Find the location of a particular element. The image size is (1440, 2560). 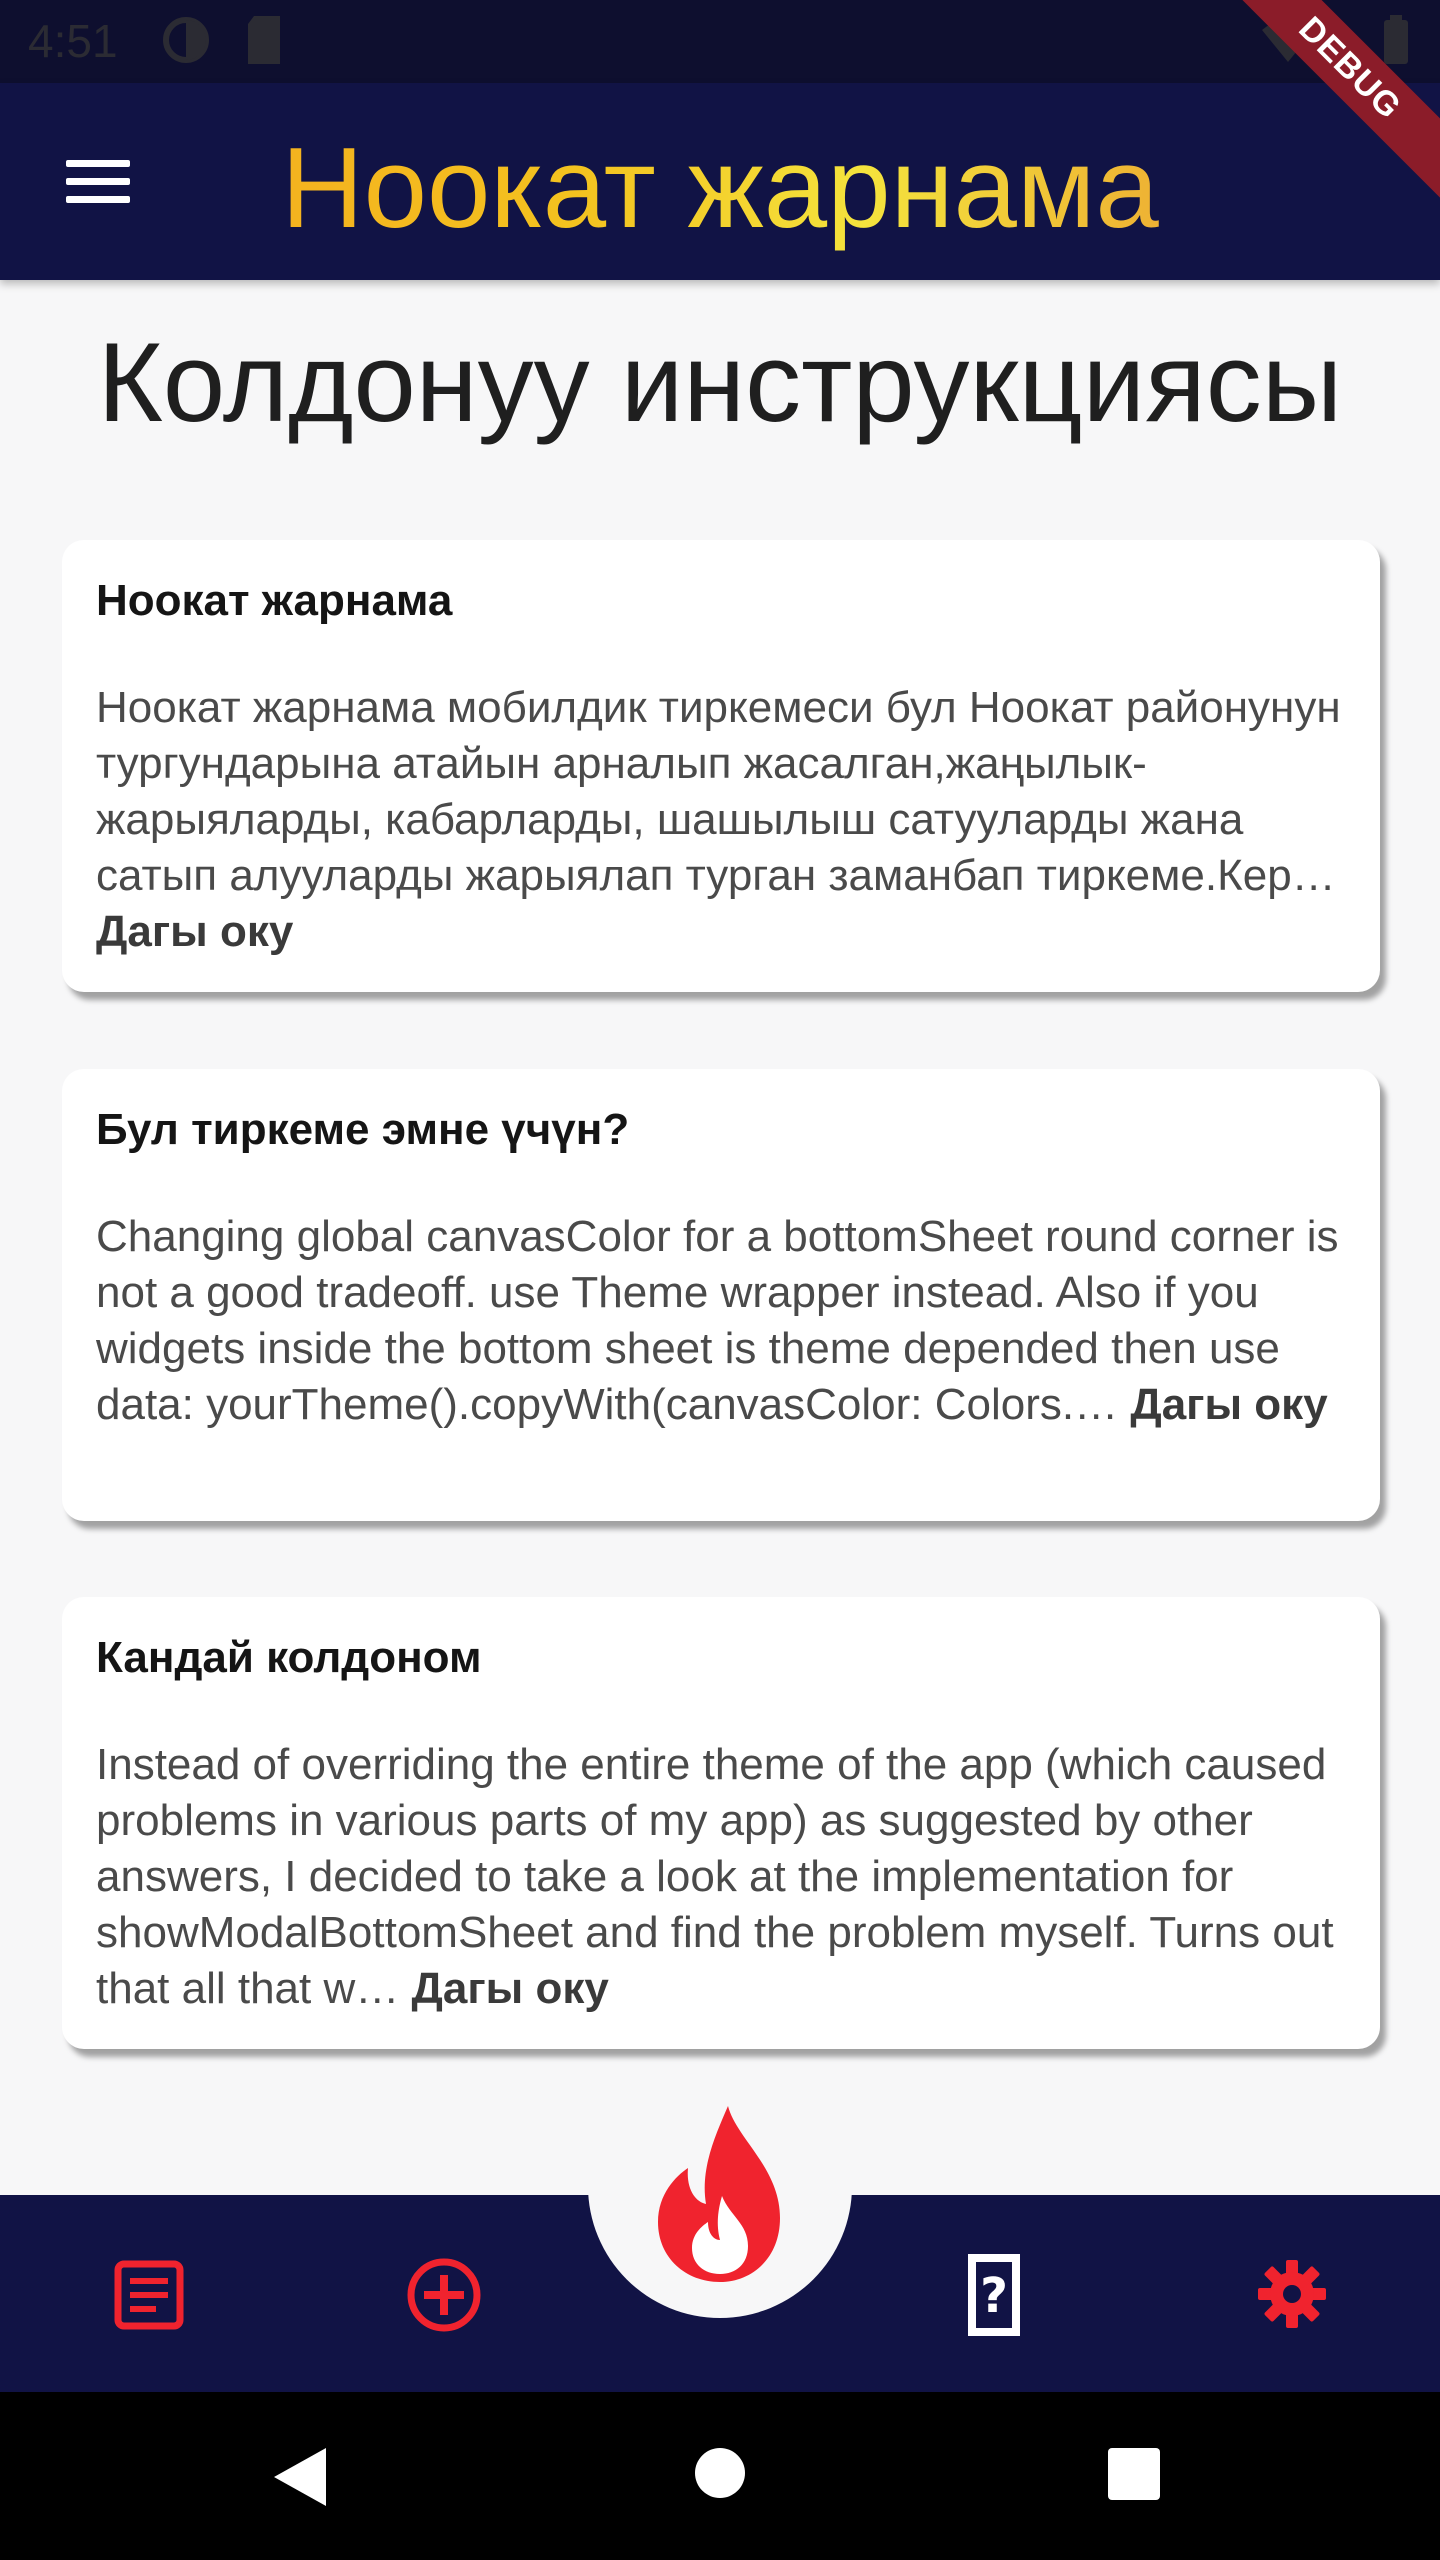

add-circle-icon is located at coordinates (444, 2295).